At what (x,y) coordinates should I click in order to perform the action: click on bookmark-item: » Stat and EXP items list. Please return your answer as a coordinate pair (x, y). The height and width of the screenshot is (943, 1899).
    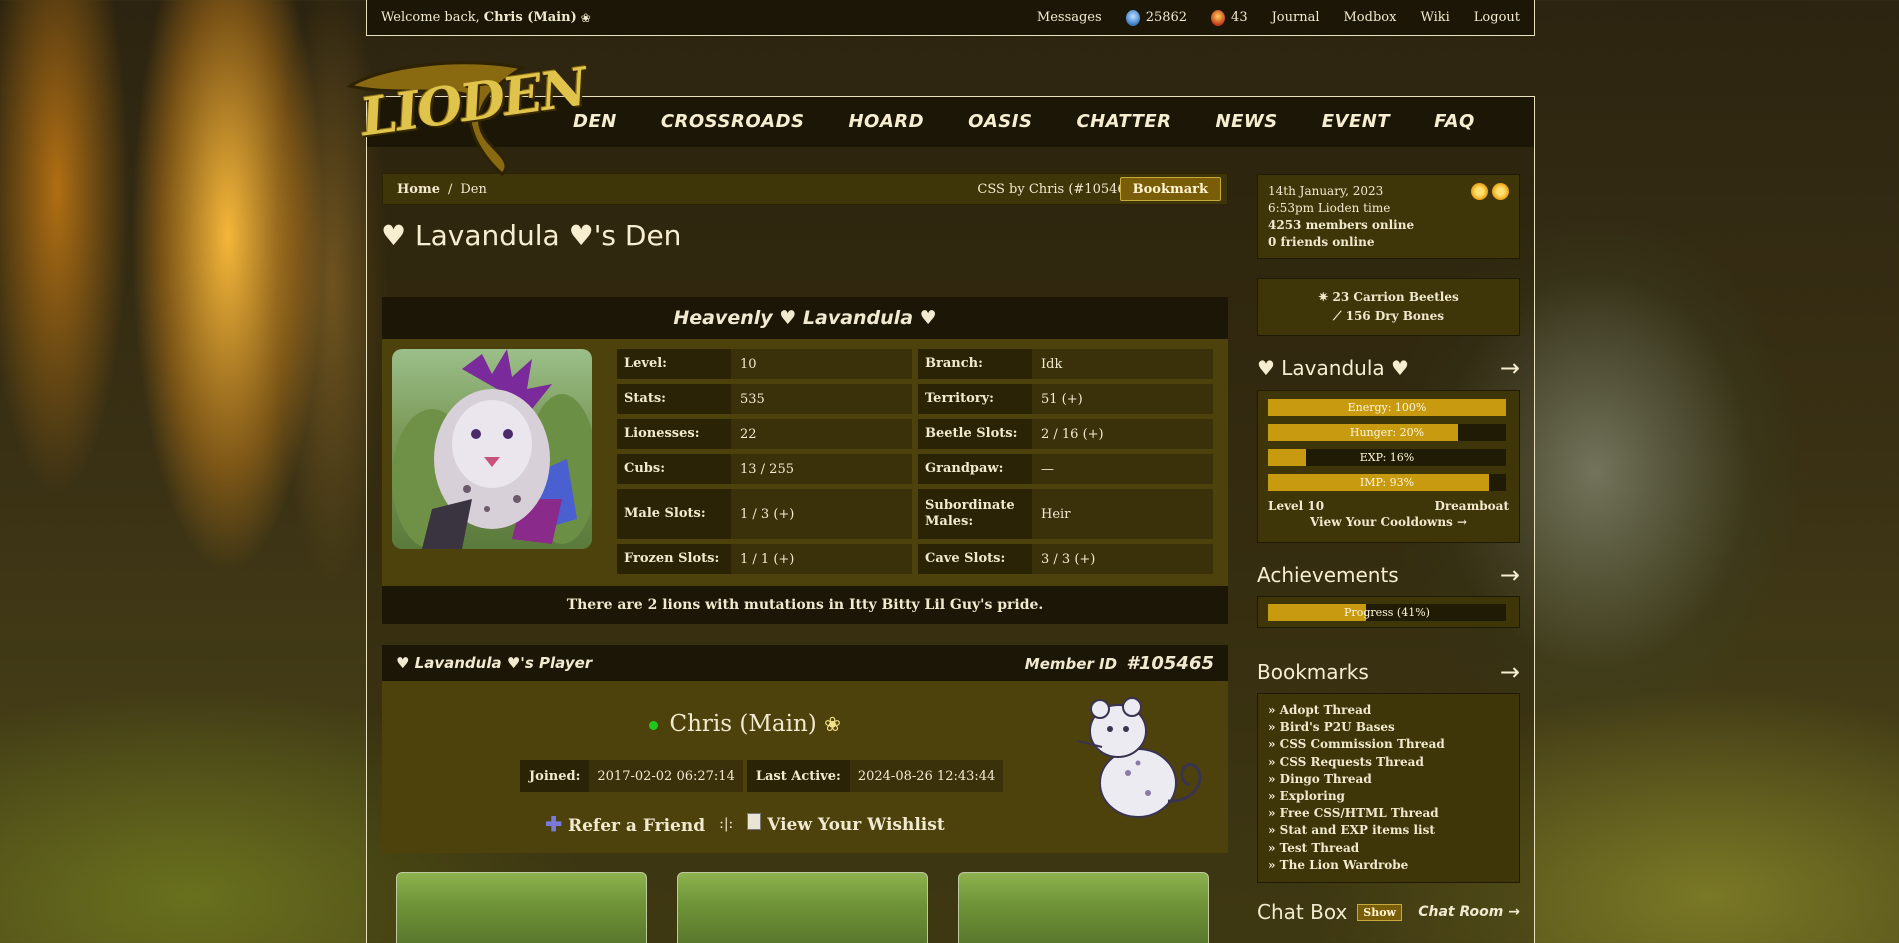
    Looking at the image, I should click on (1388, 830).